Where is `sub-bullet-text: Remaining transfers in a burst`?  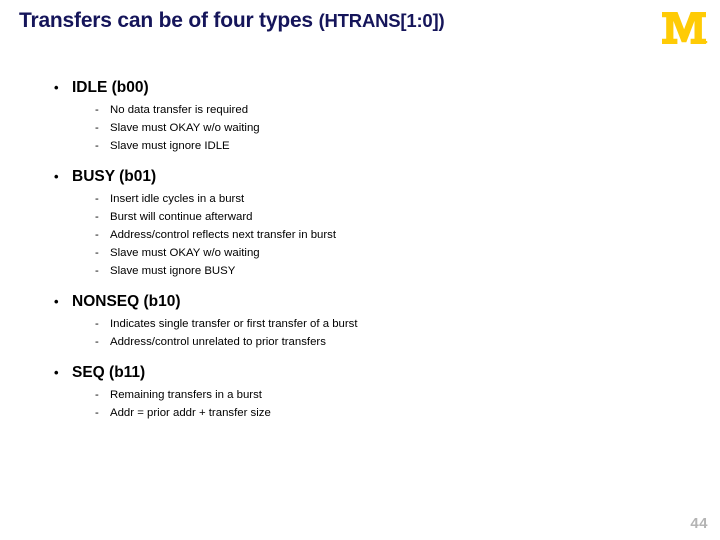
sub-bullet-text: Remaining transfers in a burst is located at coordinates (186, 395).